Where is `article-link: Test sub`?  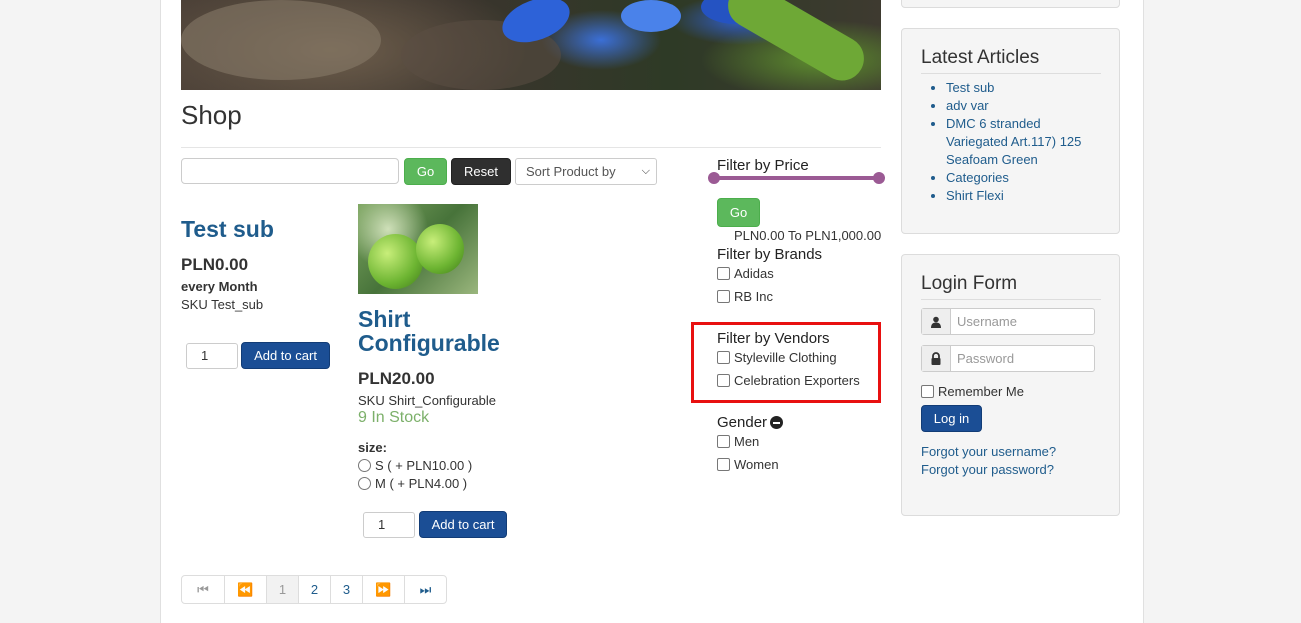
article-link: Test sub is located at coordinates (1026, 88).